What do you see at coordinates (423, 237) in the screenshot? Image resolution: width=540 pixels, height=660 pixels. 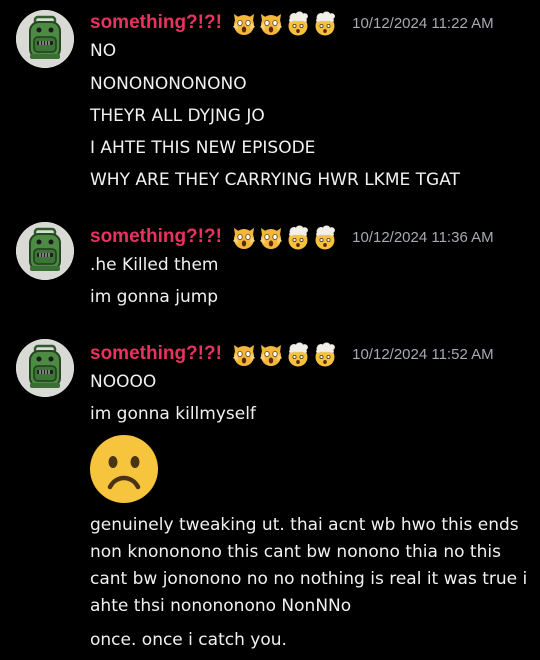 I see `timestamp: 10/12/2024 11:36 AM` at bounding box center [423, 237].